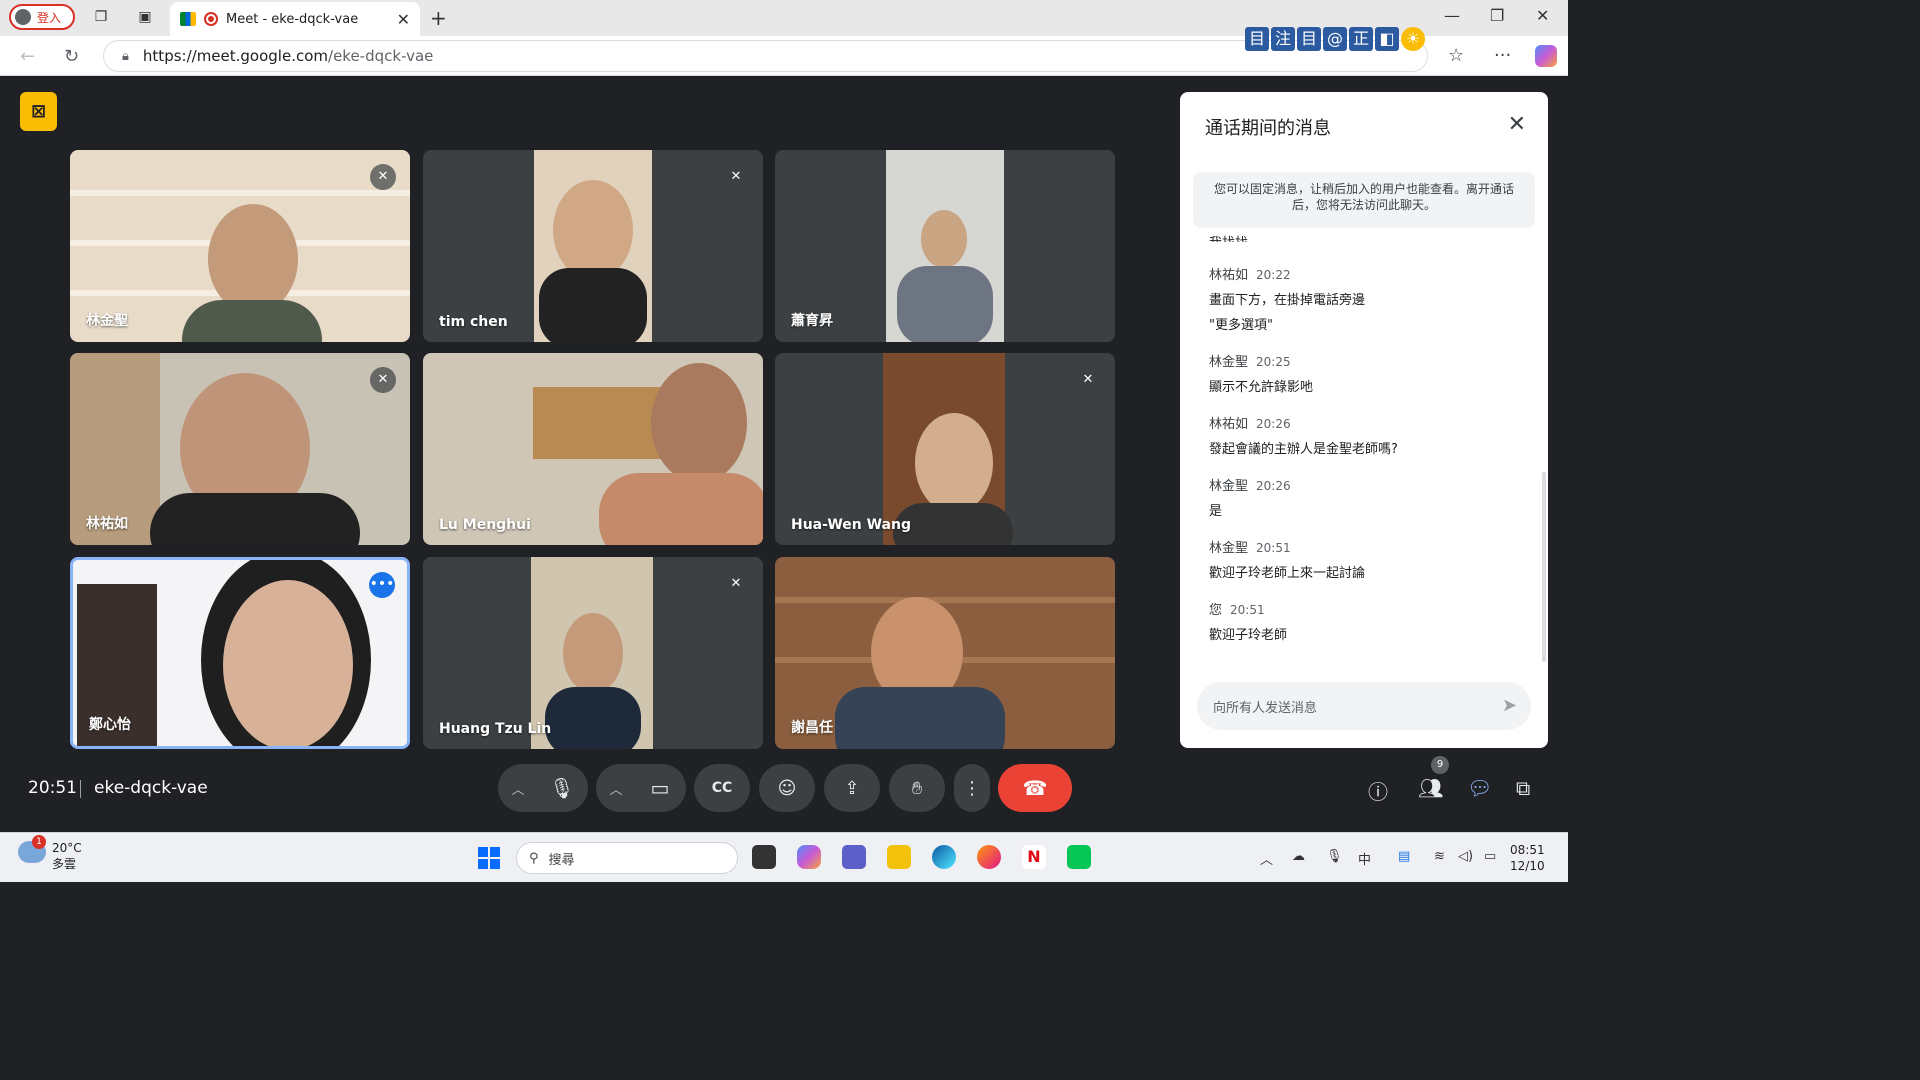 The height and width of the screenshot is (1080, 1920). What do you see at coordinates (593, 449) in the screenshot?
I see `participant-tile: Lu Menghui` at bounding box center [593, 449].